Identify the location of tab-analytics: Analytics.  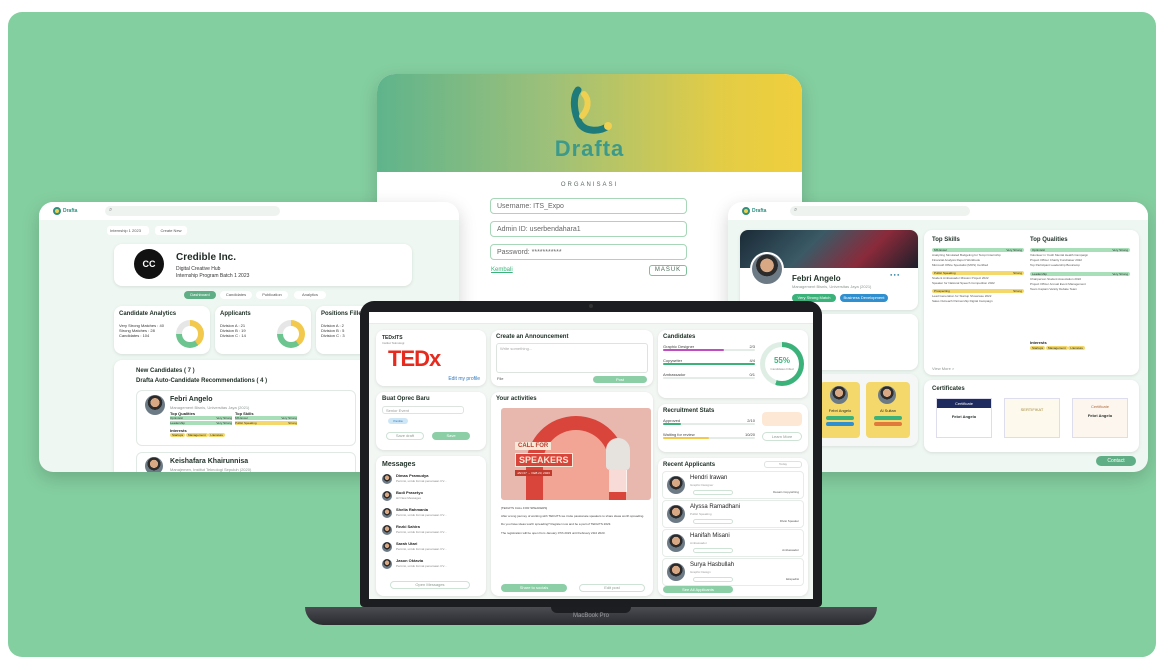
(310, 295).